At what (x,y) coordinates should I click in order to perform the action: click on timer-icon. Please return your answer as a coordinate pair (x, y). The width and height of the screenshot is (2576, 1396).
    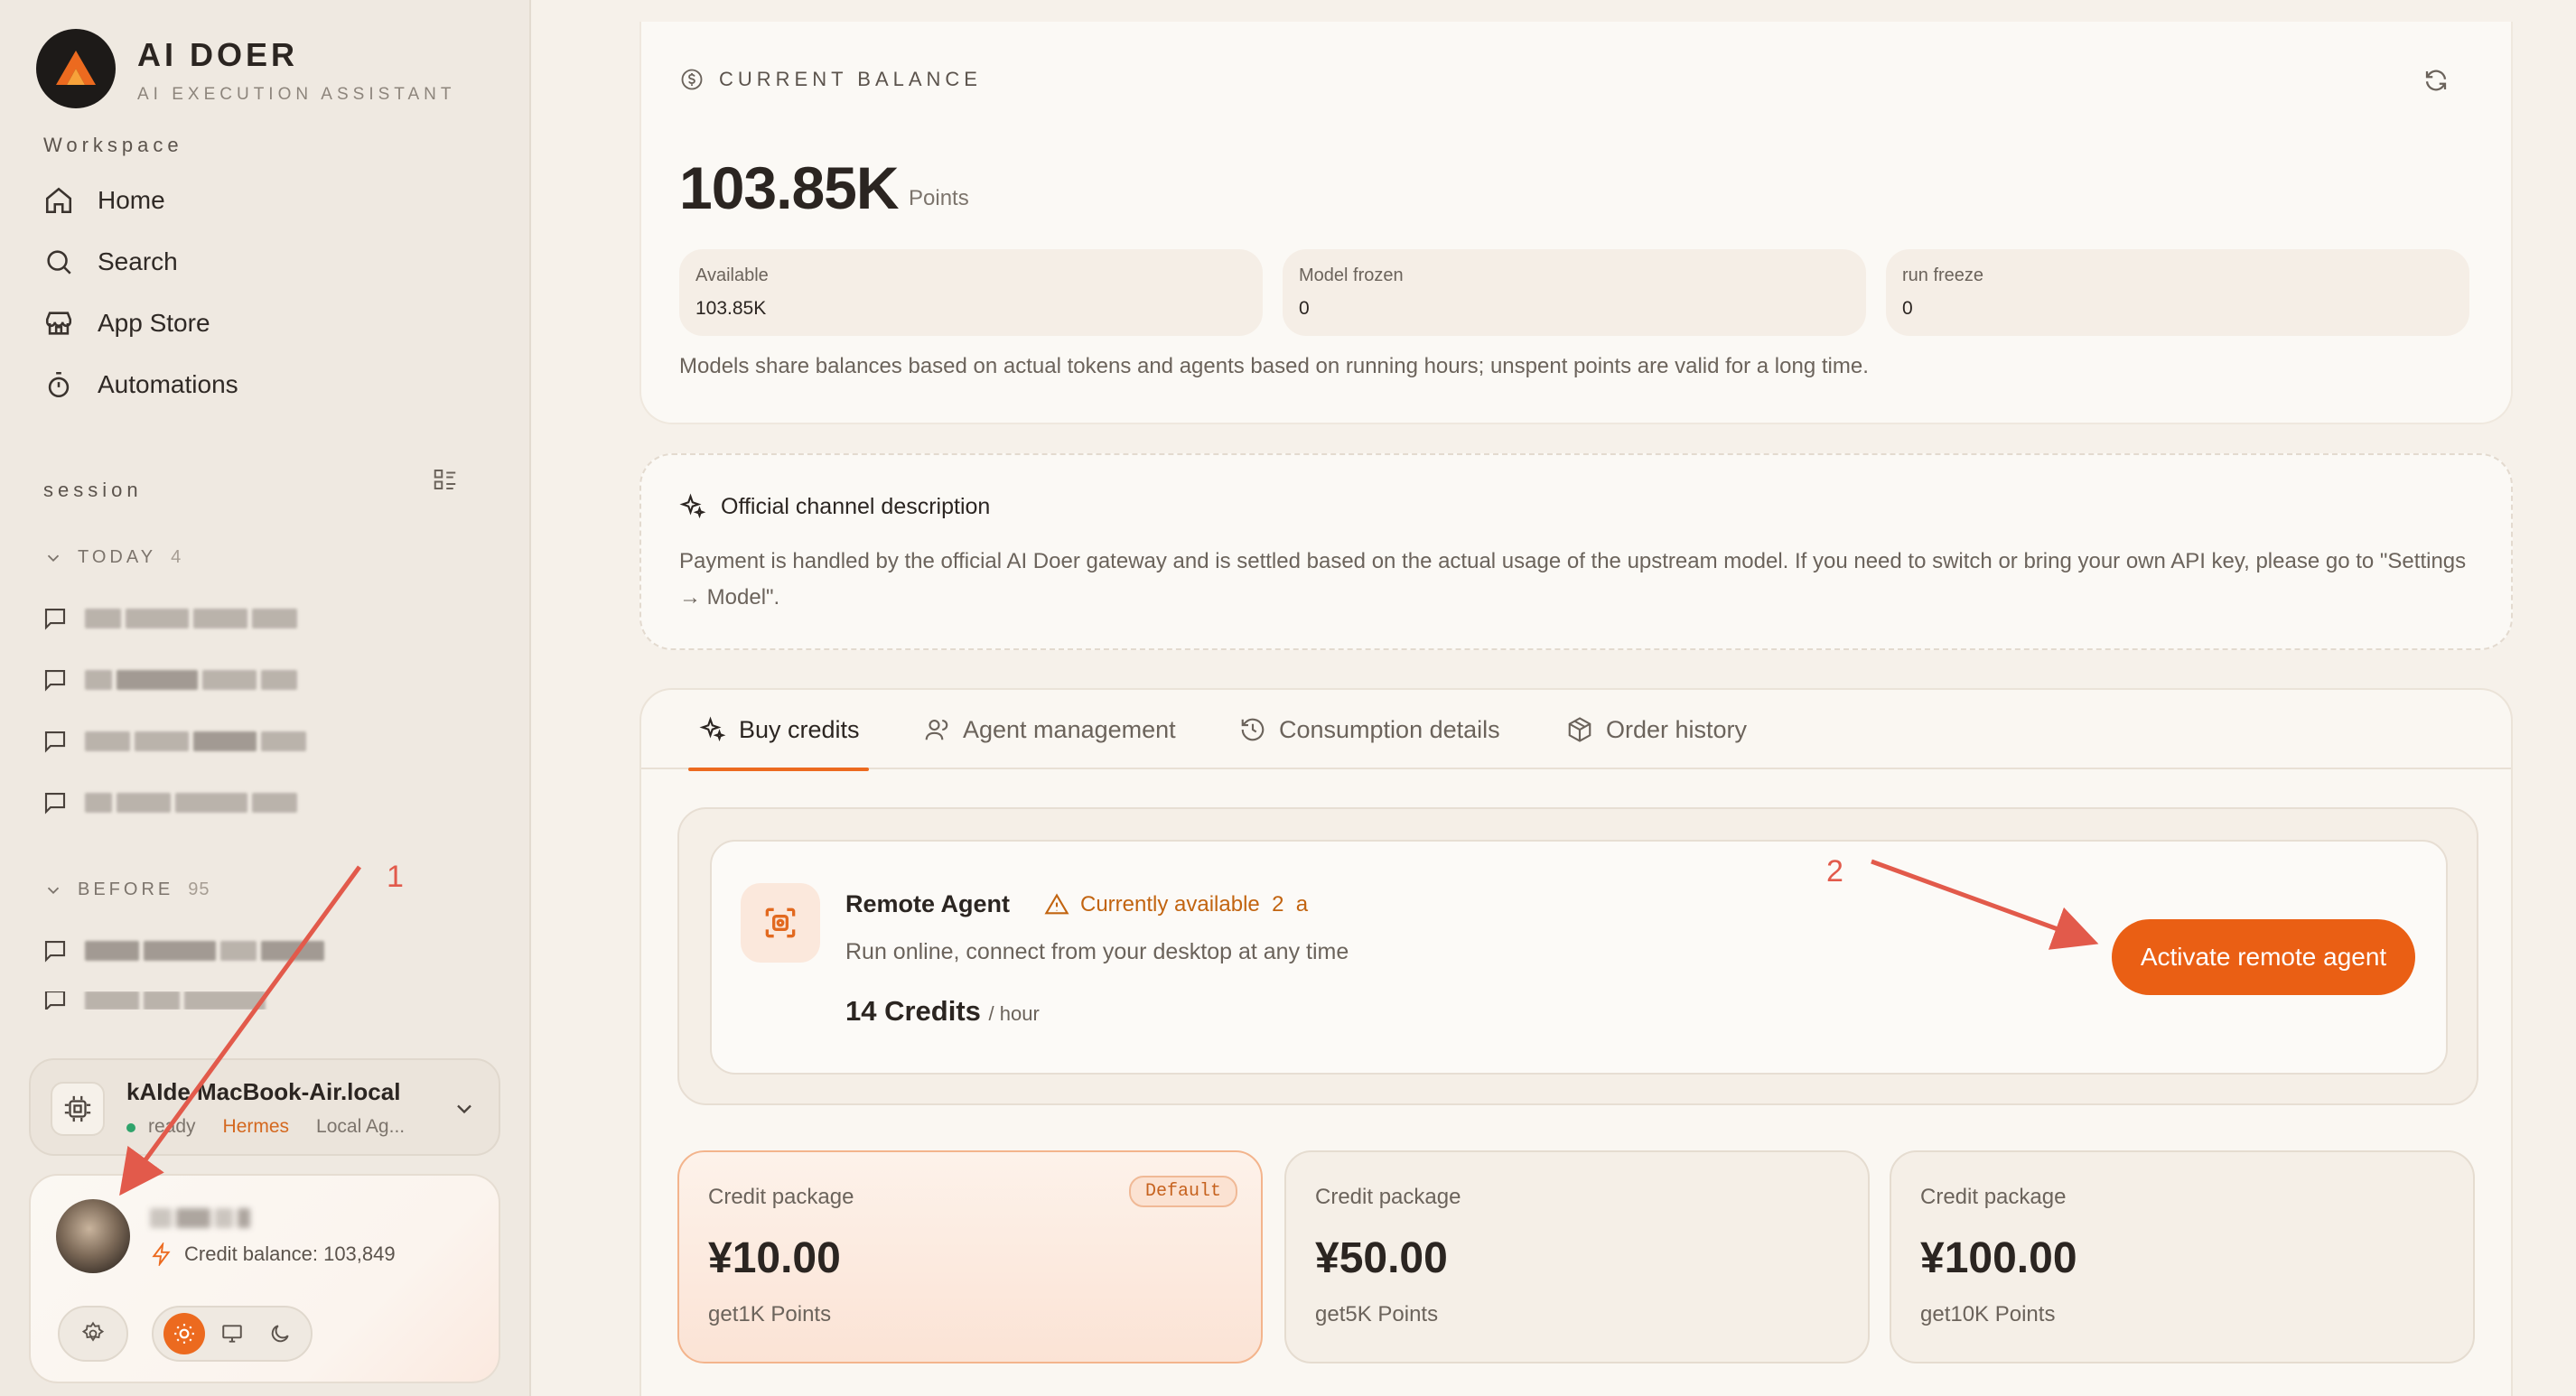
    Looking at the image, I should click on (59, 384).